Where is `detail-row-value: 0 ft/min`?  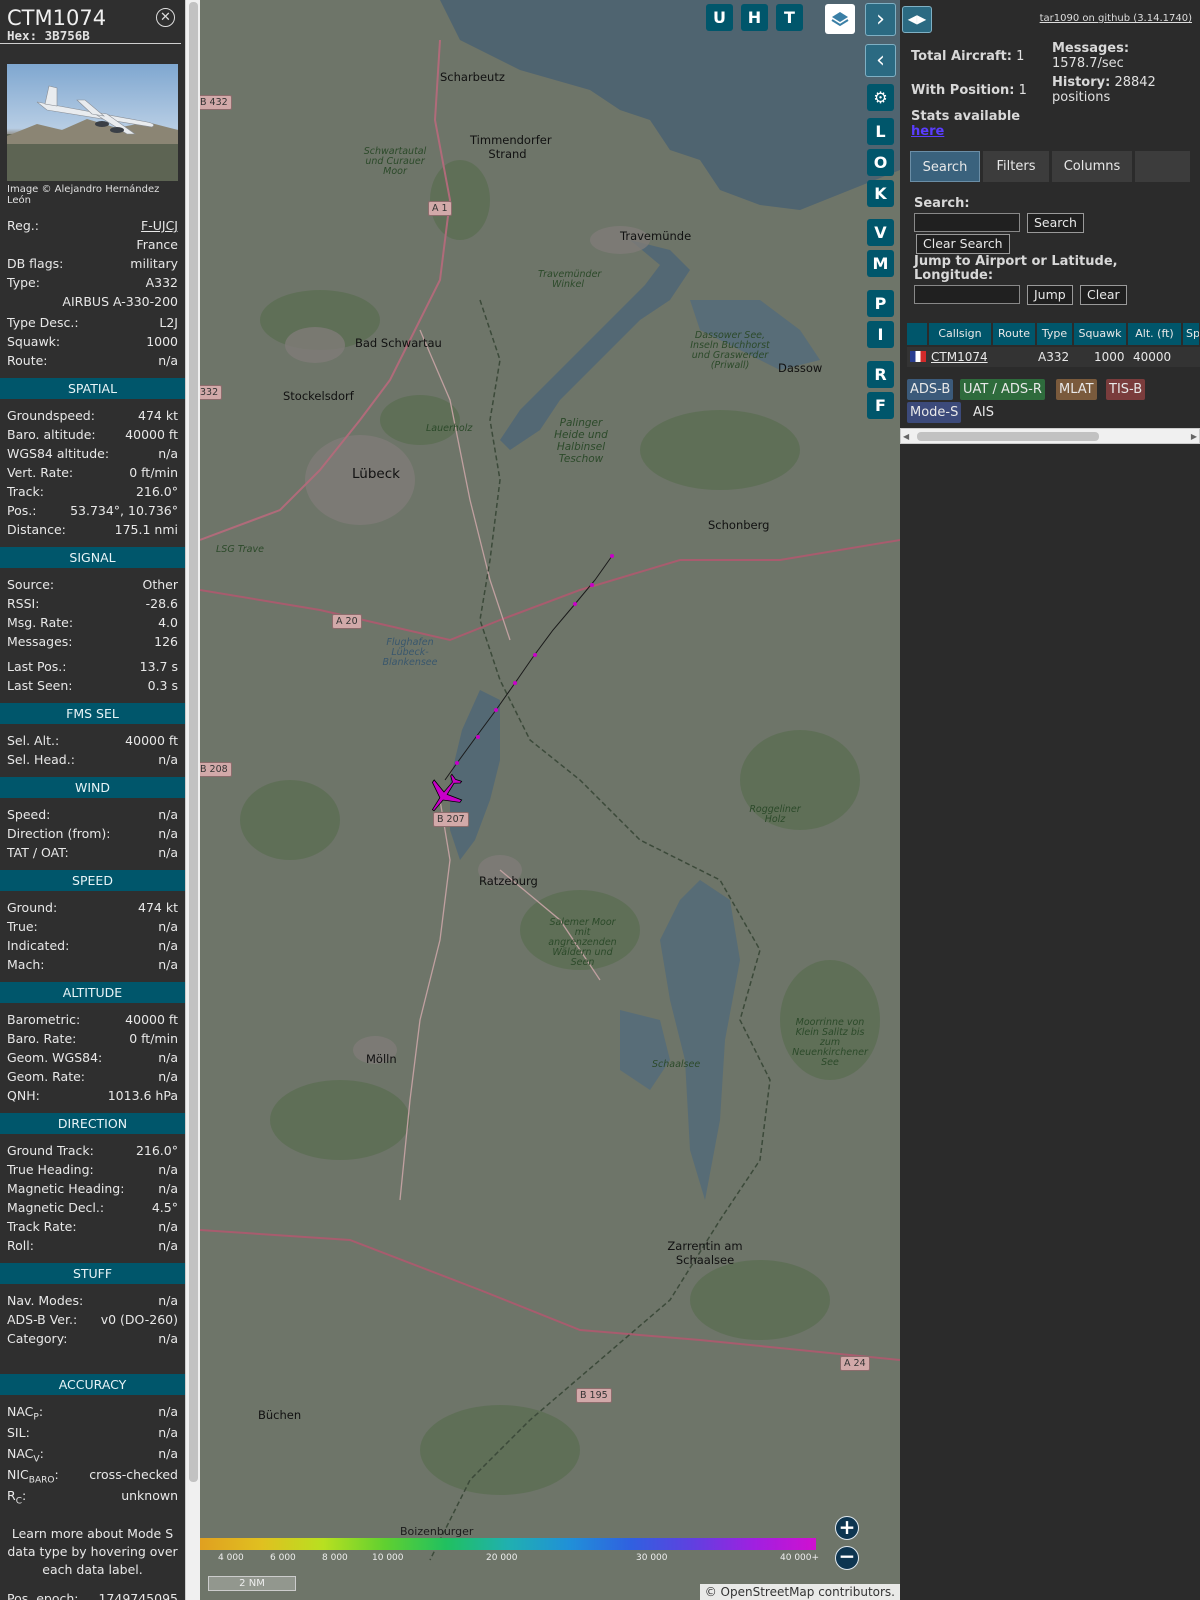
detail-row-value: 0 ft/min is located at coordinates (153, 472).